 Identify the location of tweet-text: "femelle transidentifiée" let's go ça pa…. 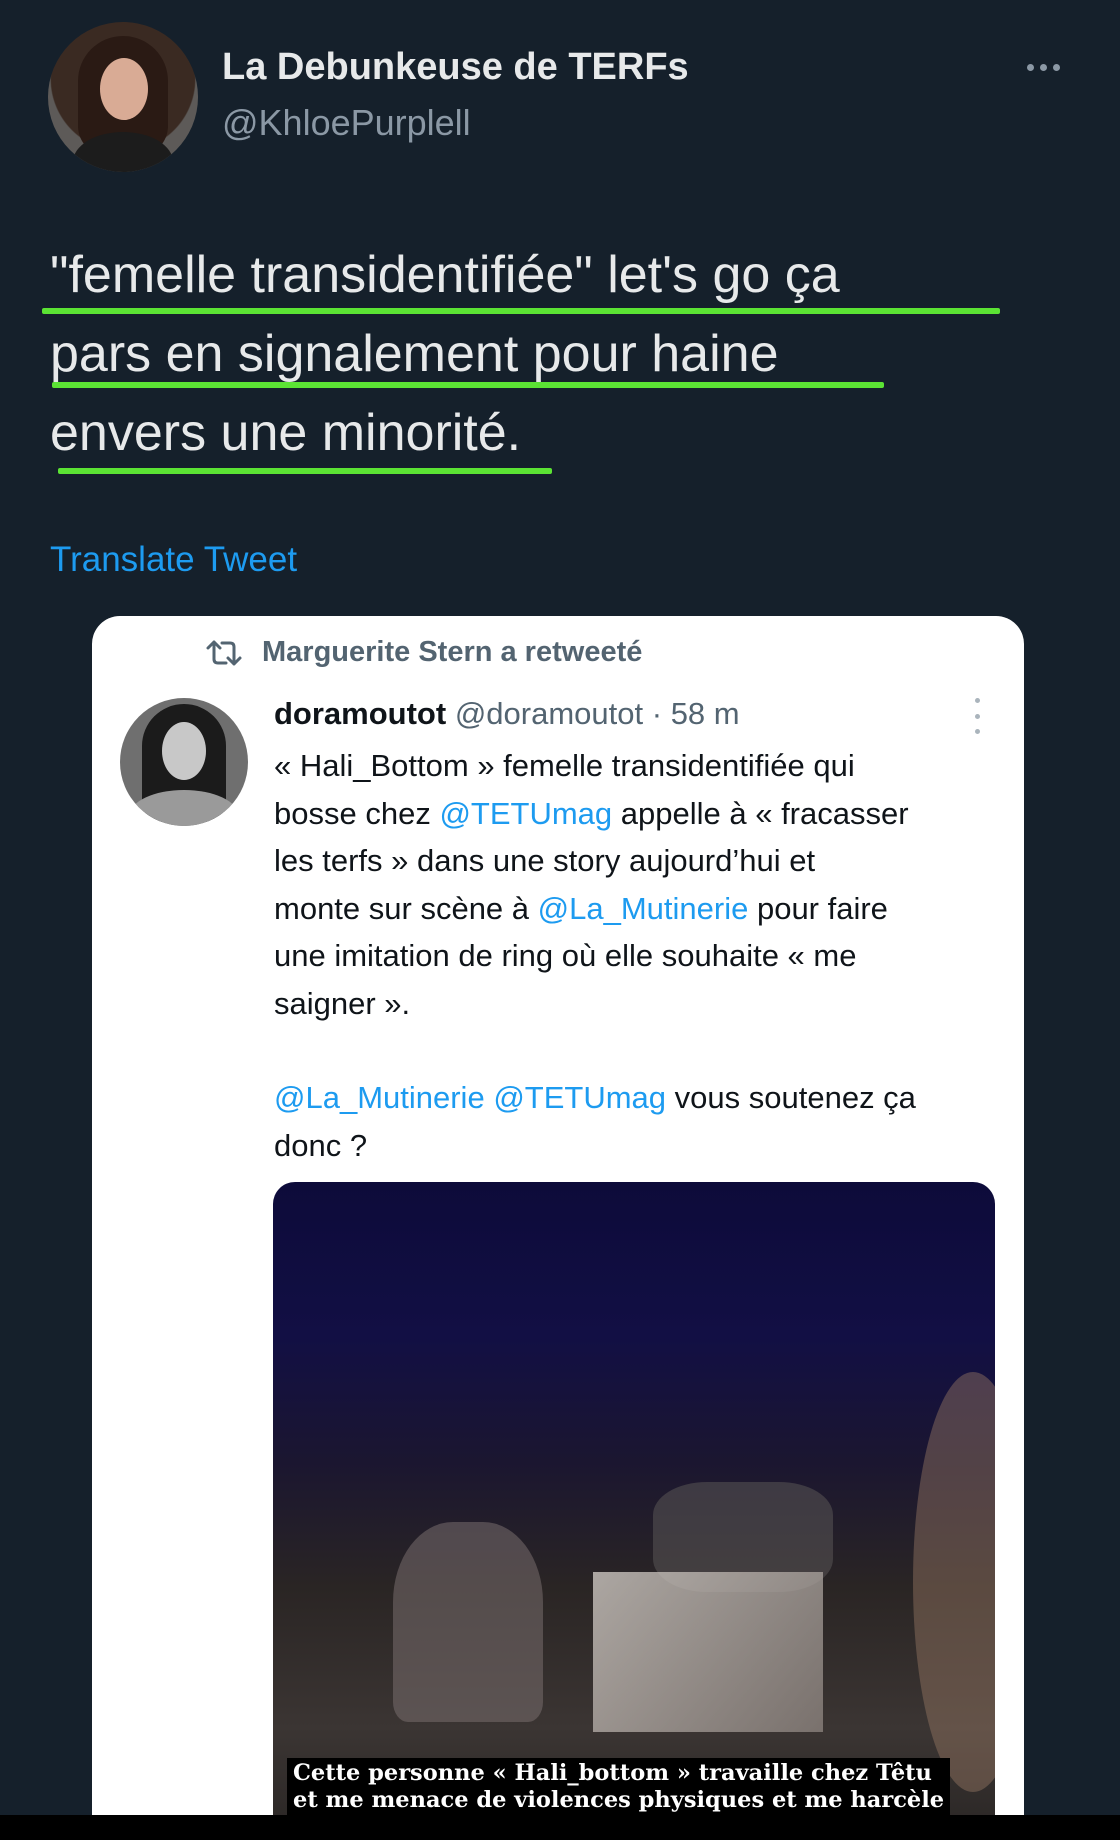
(530, 354).